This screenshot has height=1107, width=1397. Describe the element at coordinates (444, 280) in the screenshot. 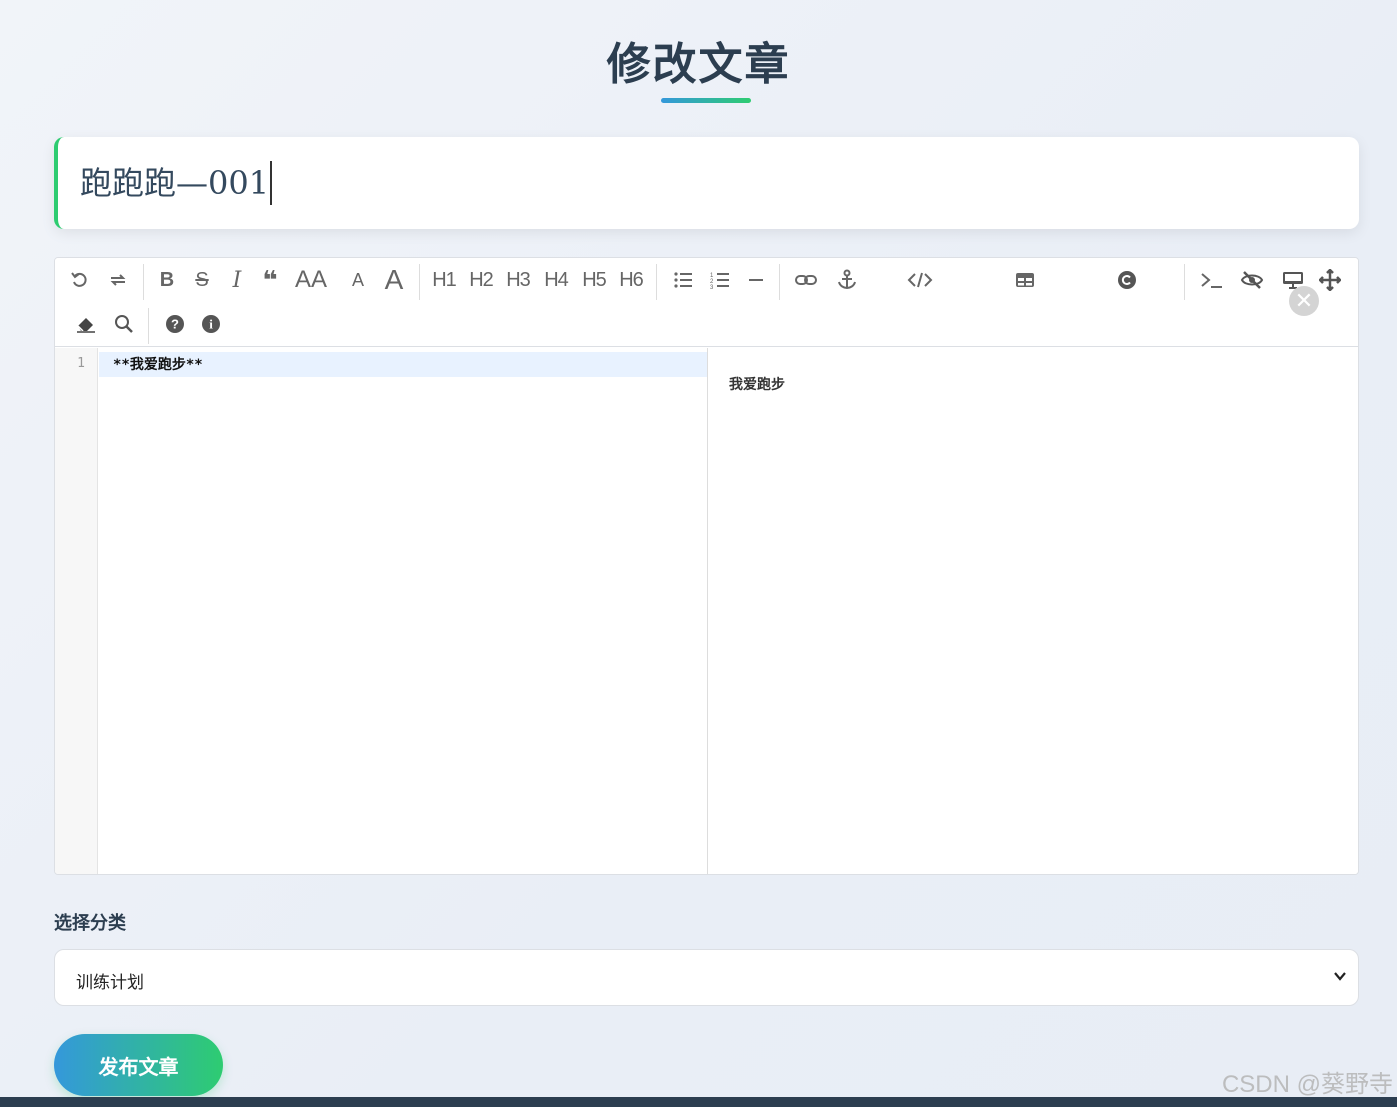

I see `heading1-icon: H1` at that location.